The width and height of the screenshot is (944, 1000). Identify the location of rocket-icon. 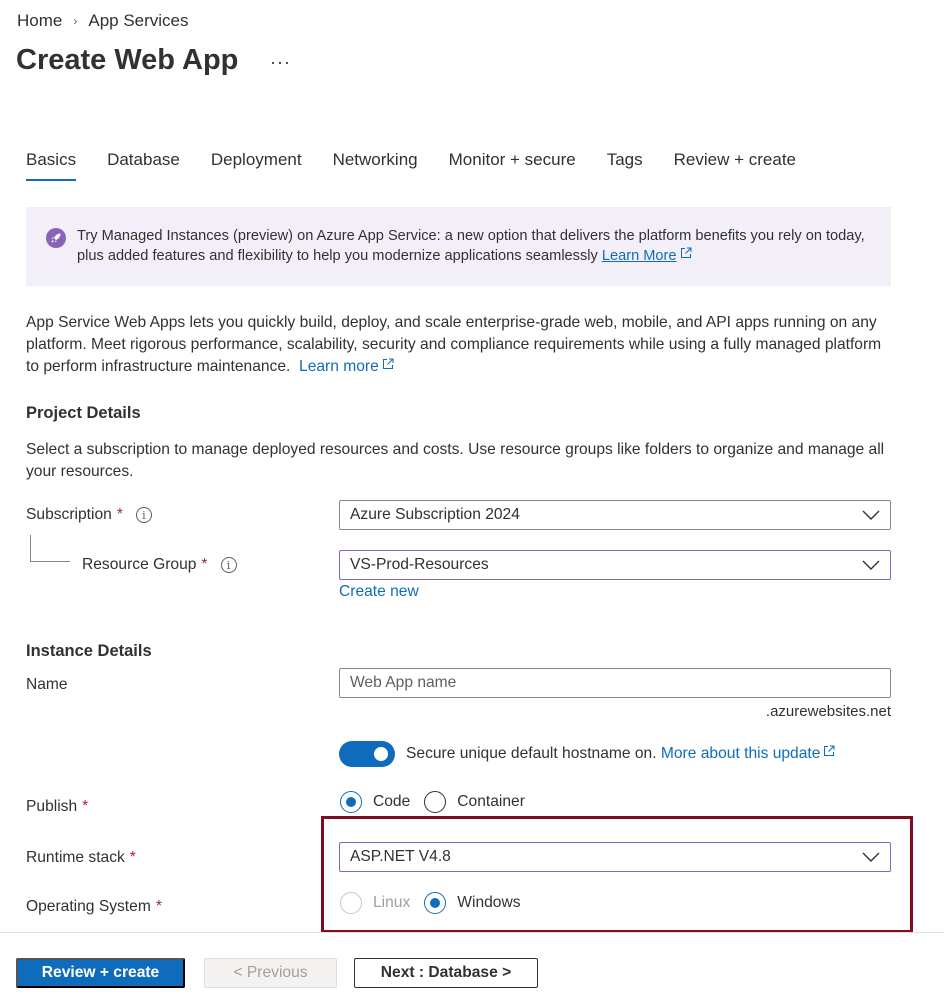
(56, 238).